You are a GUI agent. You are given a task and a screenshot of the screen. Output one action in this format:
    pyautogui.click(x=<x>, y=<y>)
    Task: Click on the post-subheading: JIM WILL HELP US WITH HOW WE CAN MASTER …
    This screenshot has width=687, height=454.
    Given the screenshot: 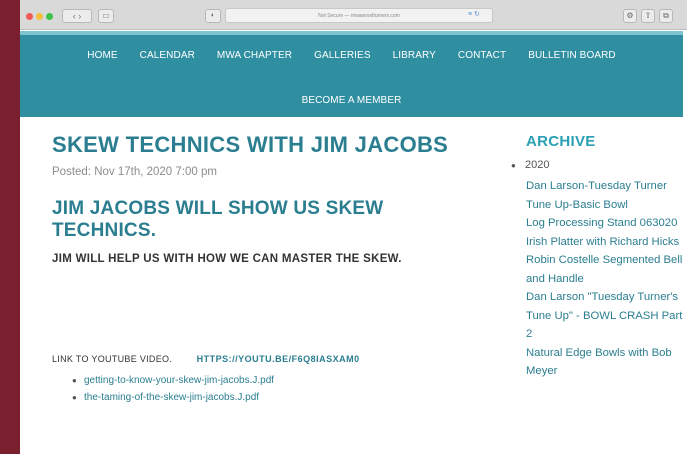 What is the action you would take?
    pyautogui.click(x=227, y=259)
    